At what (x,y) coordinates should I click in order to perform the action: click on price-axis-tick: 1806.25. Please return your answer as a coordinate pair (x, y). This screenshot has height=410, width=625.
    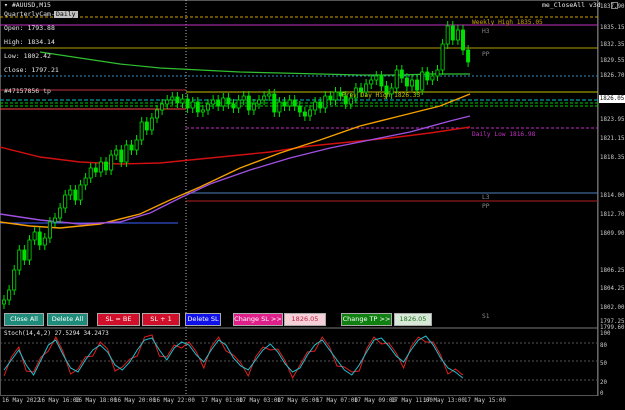
    Looking at the image, I should click on (612, 271).